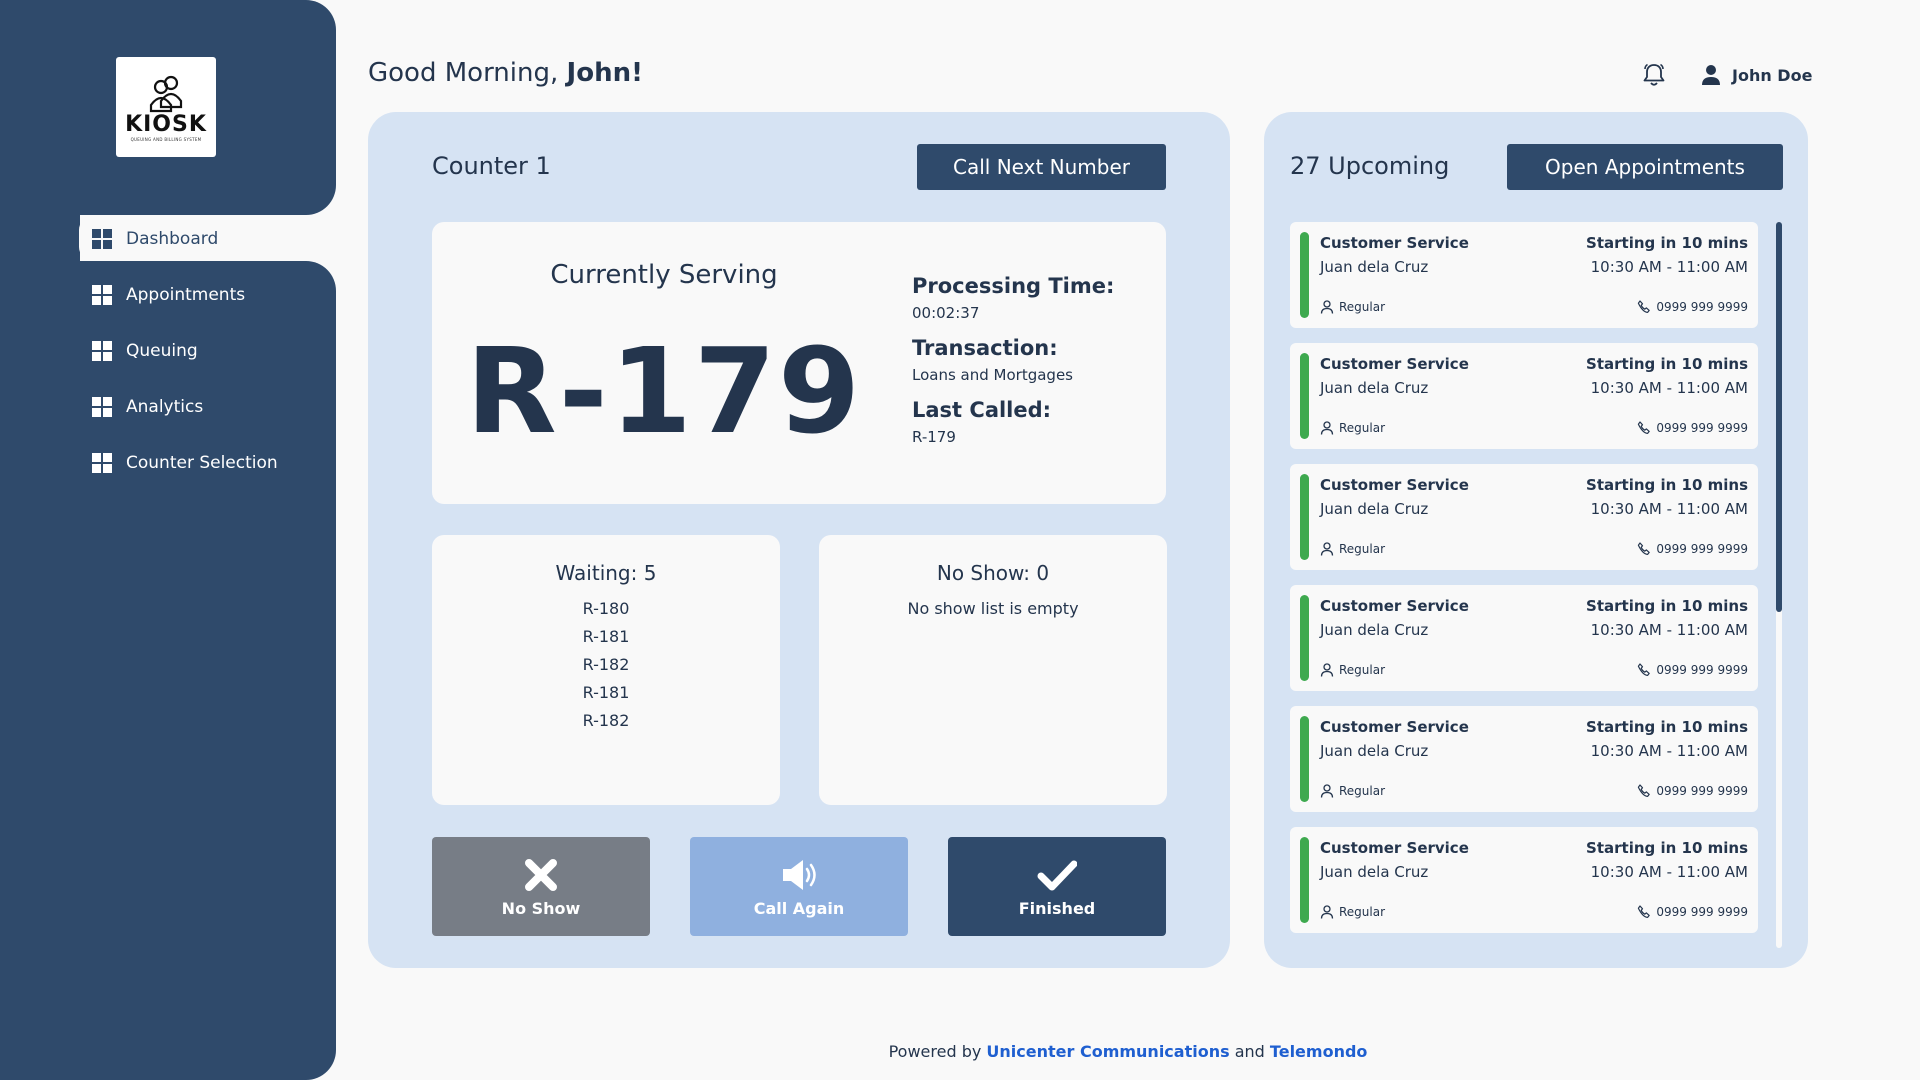 This screenshot has height=1080, width=1920. Describe the element at coordinates (664, 391) in the screenshot. I see `serving-number: R-179` at that location.